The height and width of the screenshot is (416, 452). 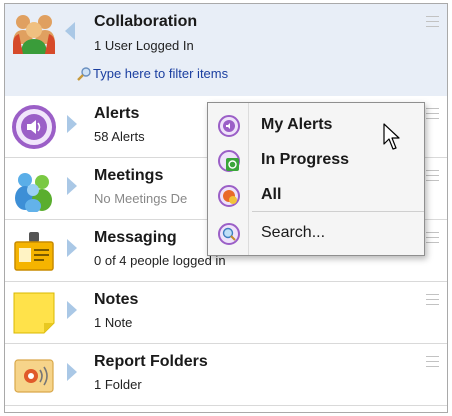 What do you see at coordinates (129, 175) in the screenshot?
I see `item-title: Meetings` at bounding box center [129, 175].